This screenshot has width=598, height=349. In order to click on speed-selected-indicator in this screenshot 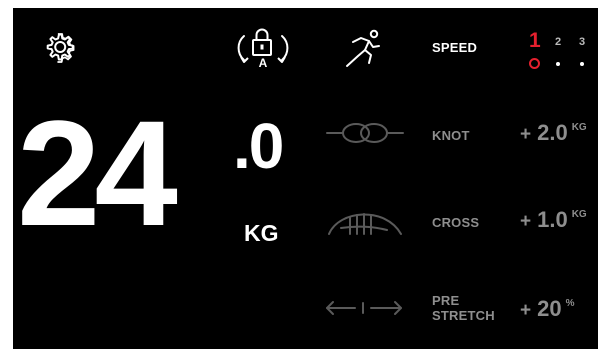, I will do `click(534, 63)`.